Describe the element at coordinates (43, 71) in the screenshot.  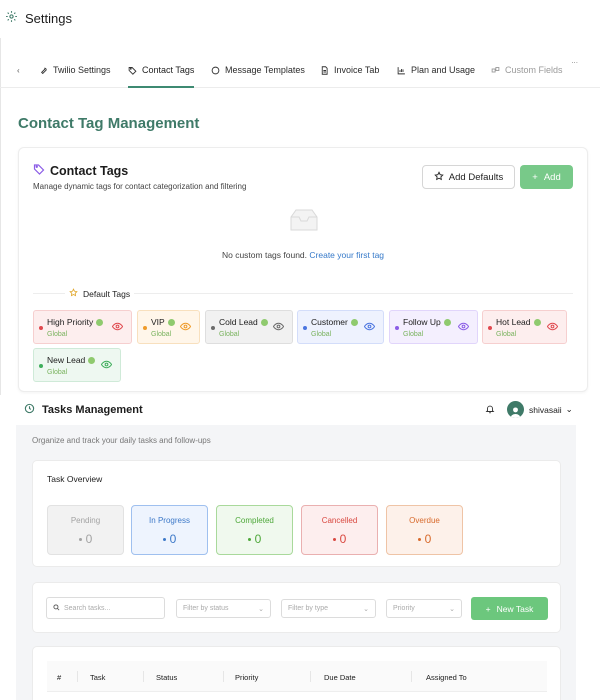
I see `wrench-icon` at that location.